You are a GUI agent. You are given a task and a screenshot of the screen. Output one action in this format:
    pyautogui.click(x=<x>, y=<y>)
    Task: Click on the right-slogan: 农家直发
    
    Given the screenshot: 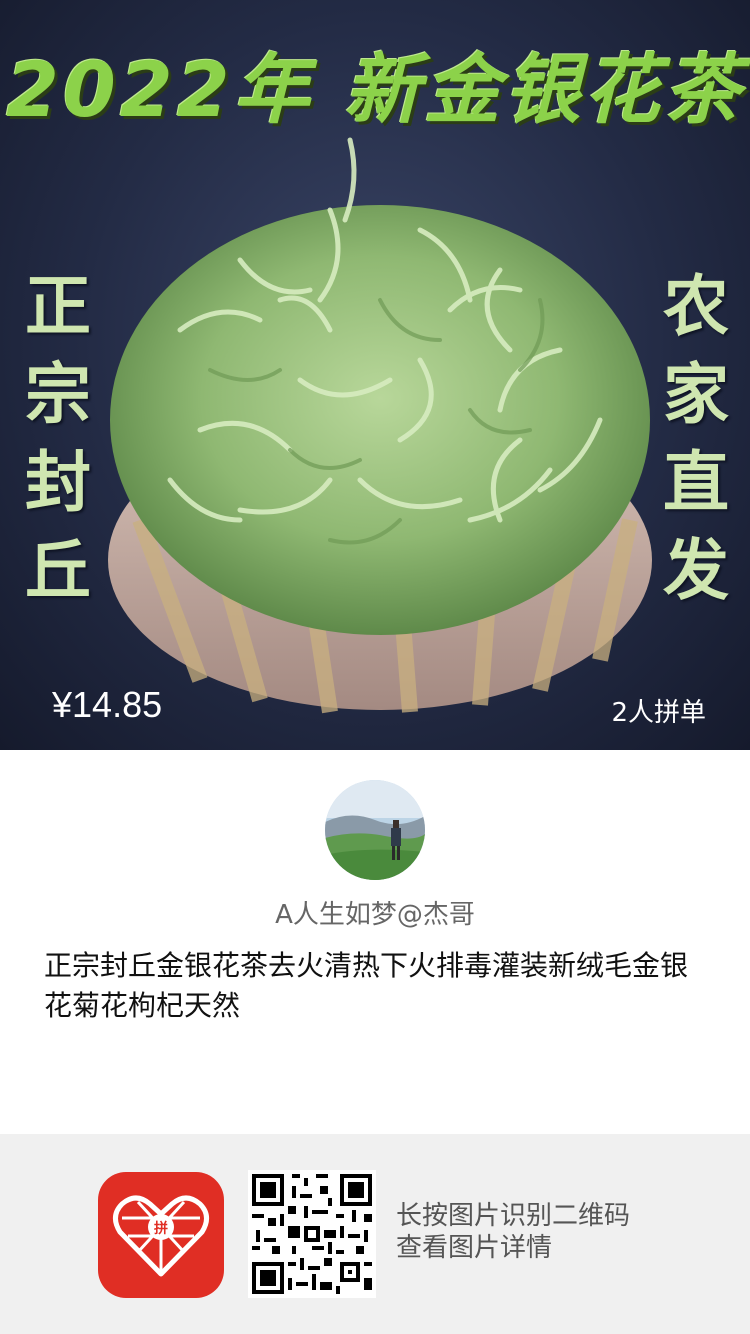 What is the action you would take?
    pyautogui.click(x=696, y=438)
    